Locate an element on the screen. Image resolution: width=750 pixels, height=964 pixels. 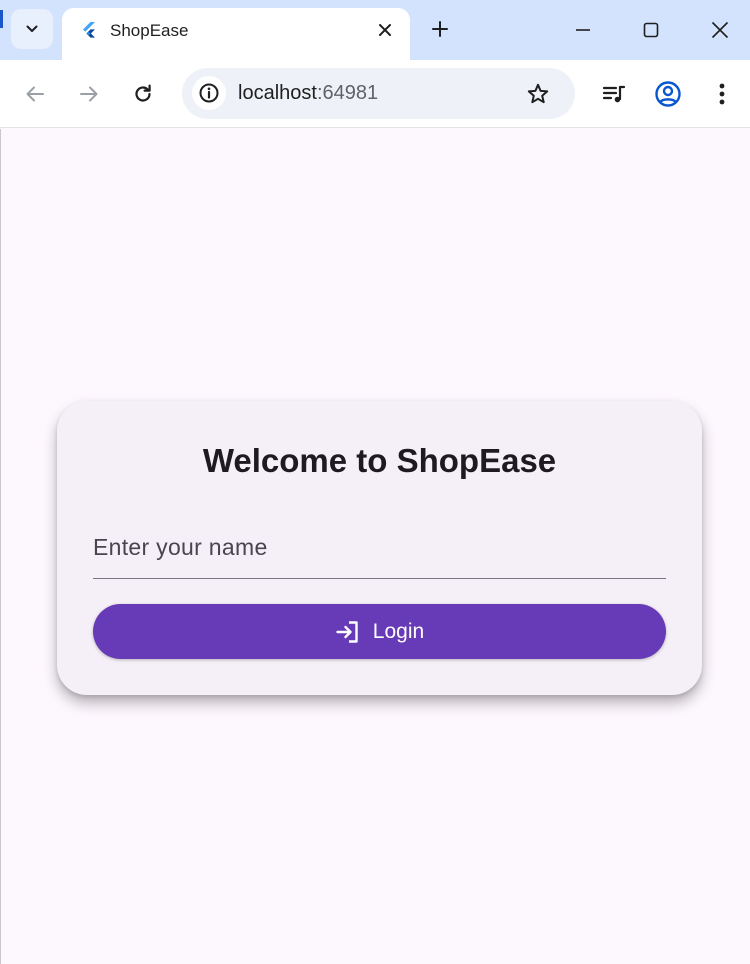
url-host: localhost is located at coordinates (277, 93).